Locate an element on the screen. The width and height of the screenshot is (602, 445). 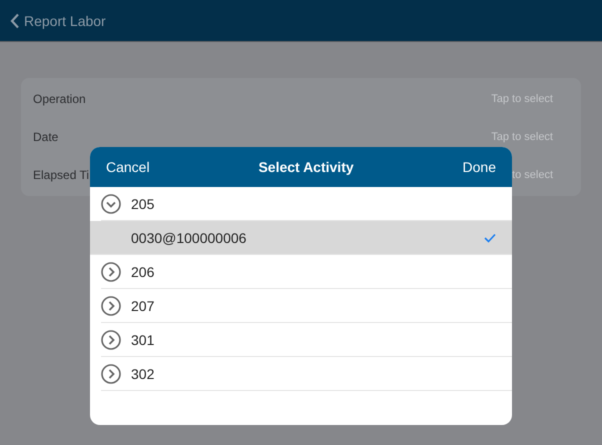
list-item: 0030@100000006 is located at coordinates (301, 238).